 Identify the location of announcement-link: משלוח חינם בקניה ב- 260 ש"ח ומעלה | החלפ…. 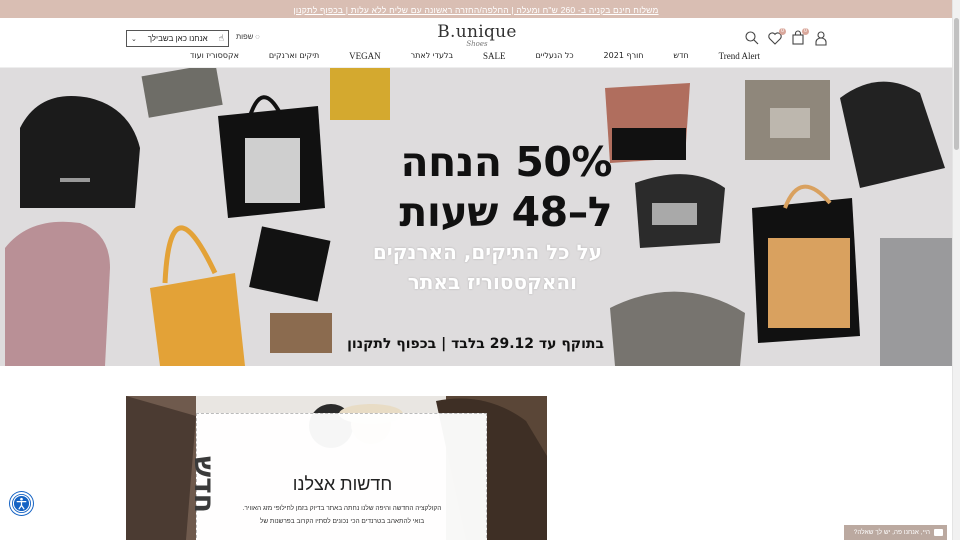
(475, 10).